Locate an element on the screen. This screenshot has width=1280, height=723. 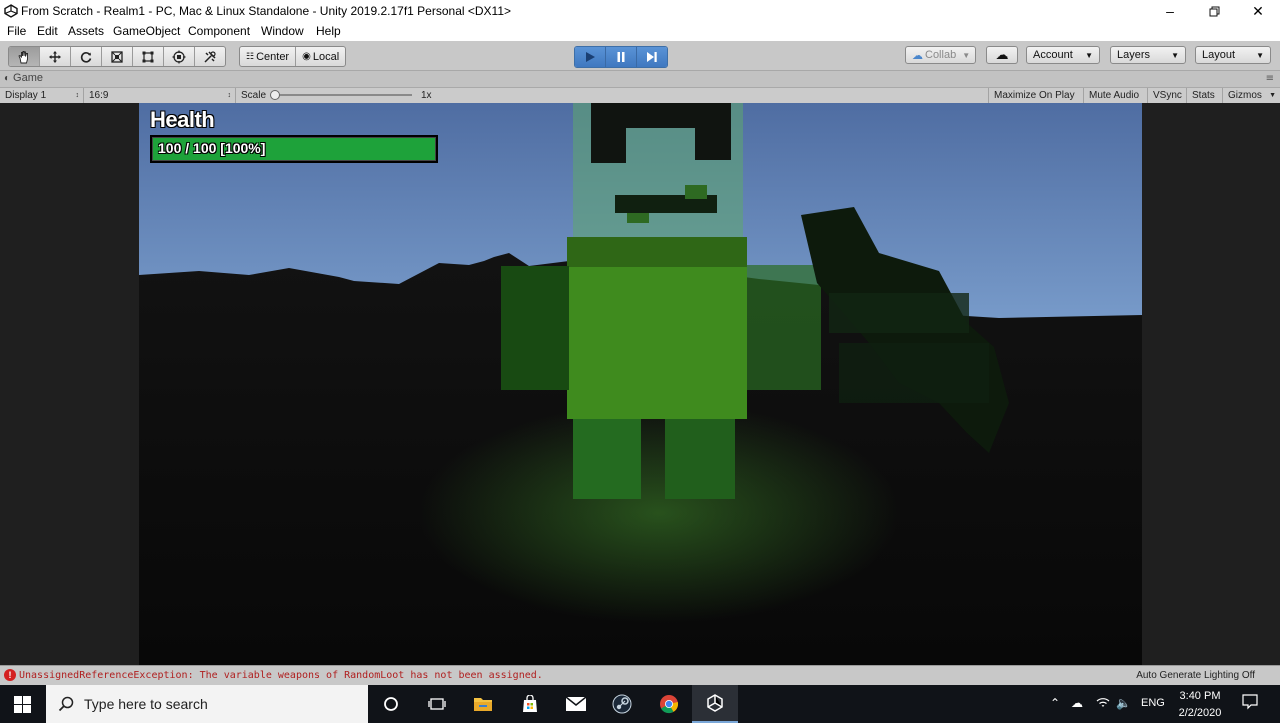
layout-dropdown: Layout ▼ is located at coordinates (1233, 55).